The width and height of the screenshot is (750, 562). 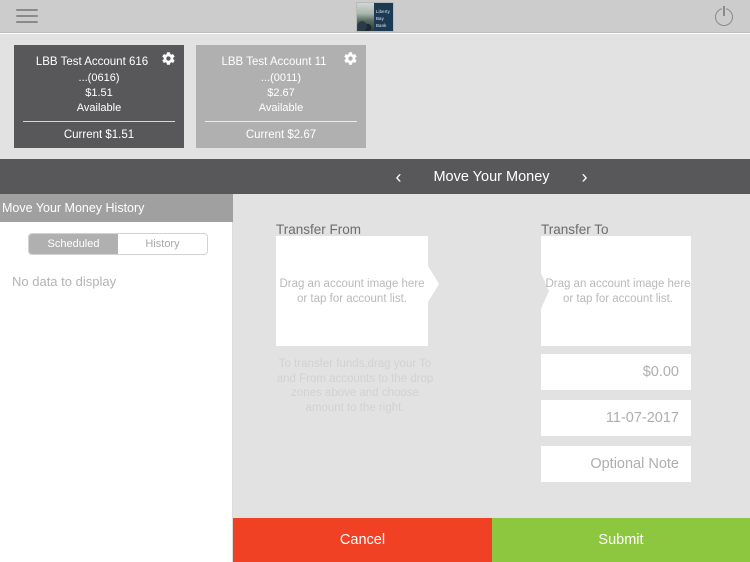 I want to click on hamburger-menu-icon, so click(x=27, y=17).